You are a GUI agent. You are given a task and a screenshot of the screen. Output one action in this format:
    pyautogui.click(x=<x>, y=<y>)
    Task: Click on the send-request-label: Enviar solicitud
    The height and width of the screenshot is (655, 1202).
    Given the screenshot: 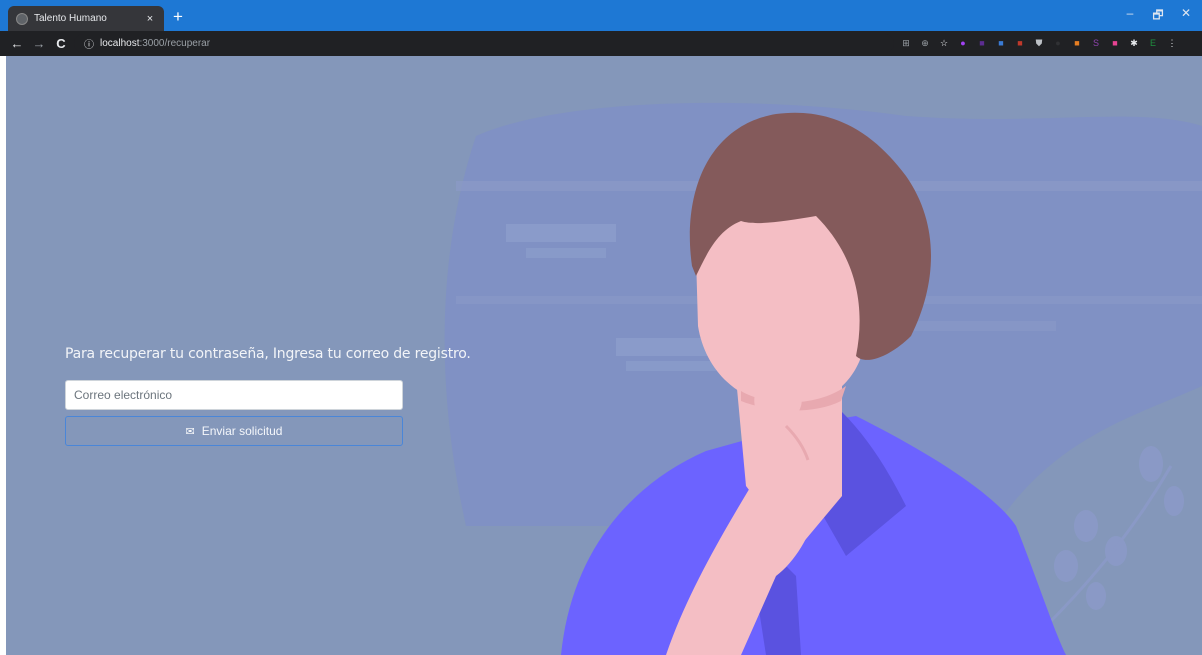 What is the action you would take?
    pyautogui.click(x=242, y=431)
    